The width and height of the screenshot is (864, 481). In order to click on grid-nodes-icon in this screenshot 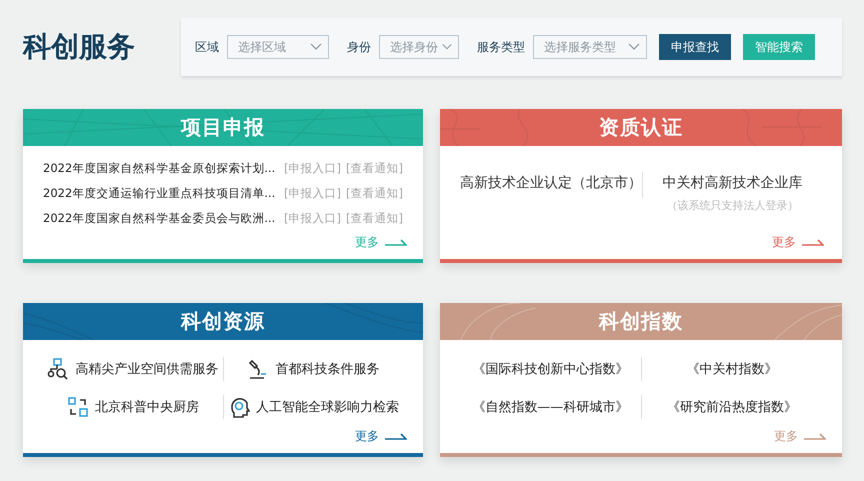, I will do `click(77, 407)`.